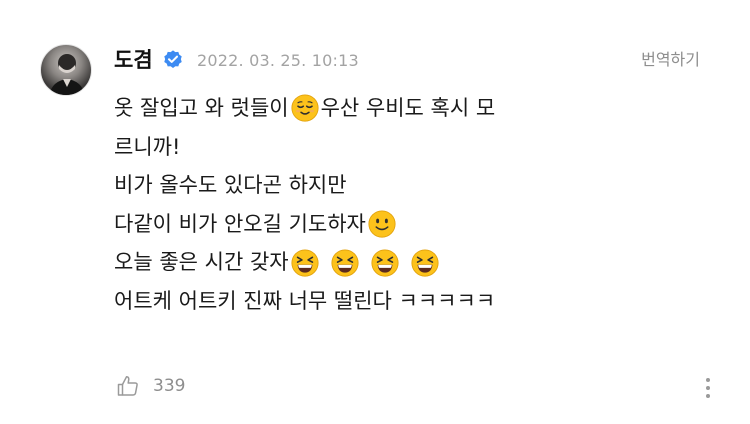 The image size is (750, 424). Describe the element at coordinates (394, 185) in the screenshot. I see `post-line-3: 비가 올수도 있다곤 하지만` at that location.